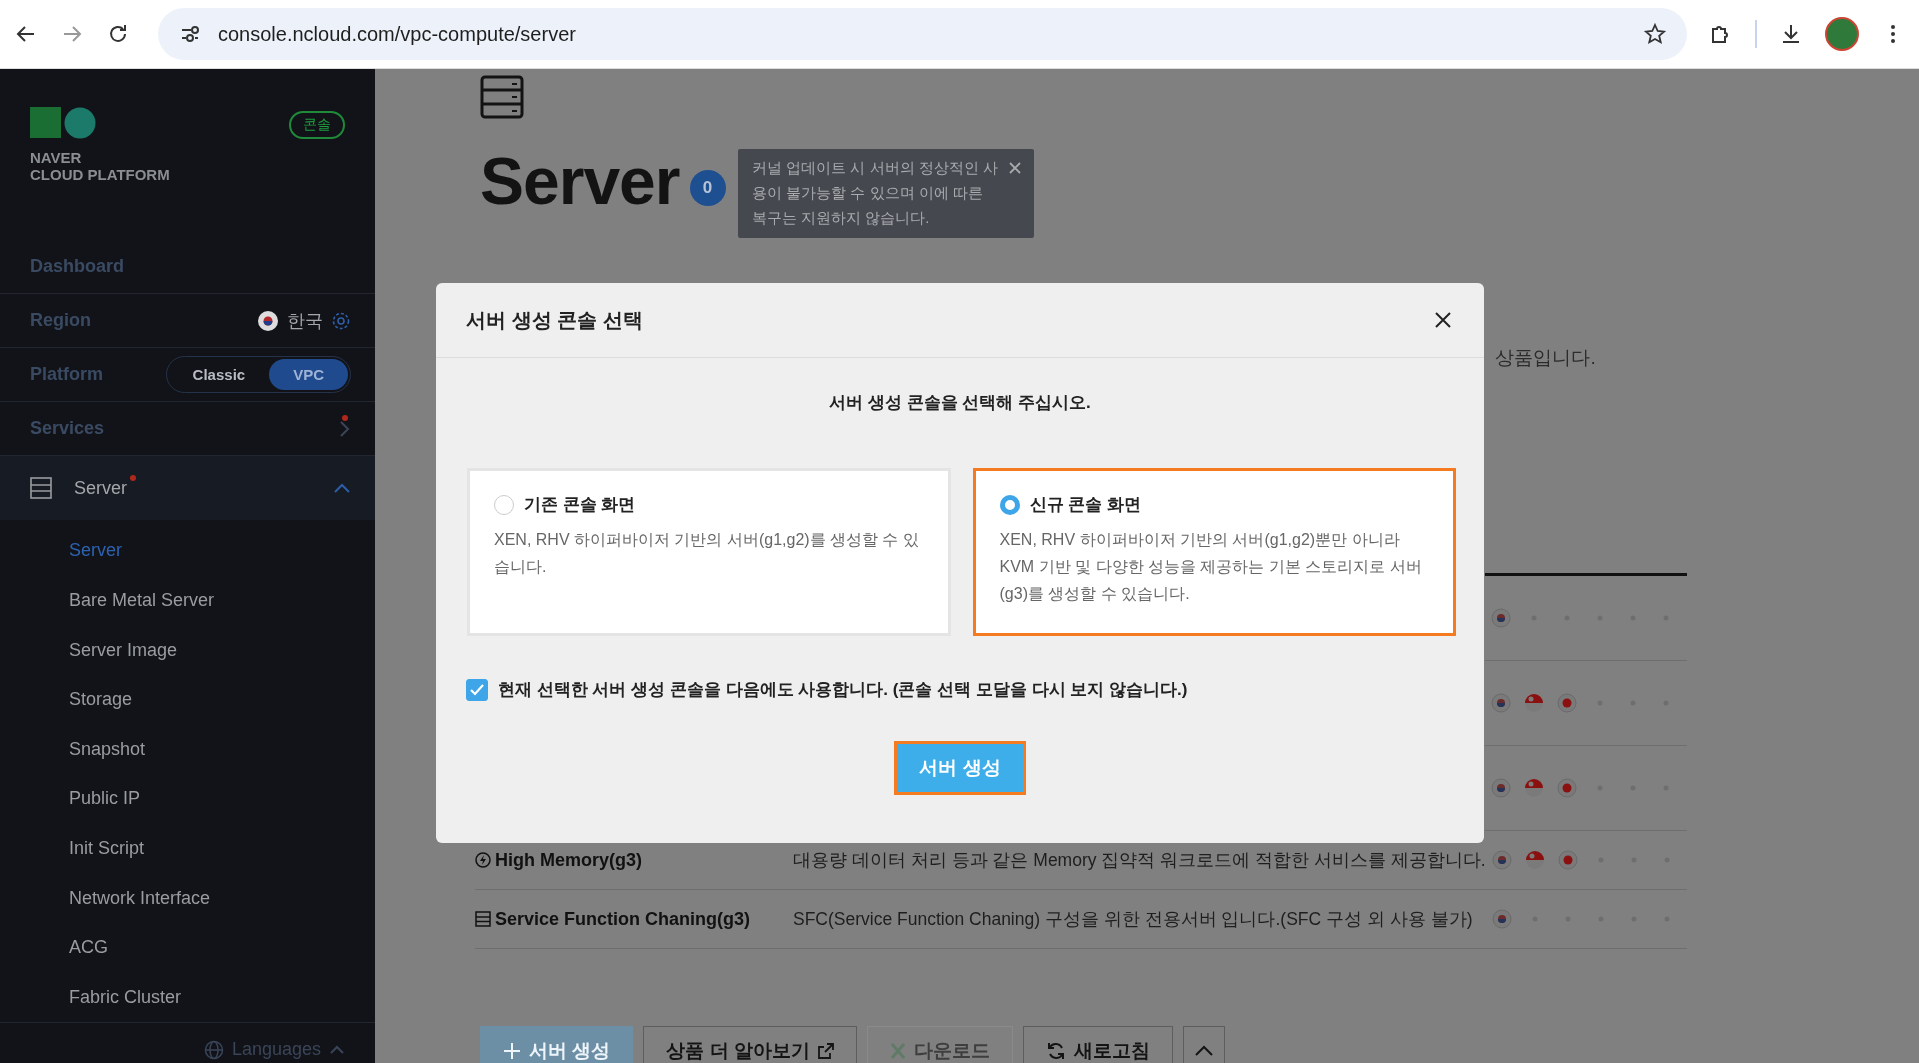 The width and height of the screenshot is (1919, 1063). Describe the element at coordinates (317, 125) in the screenshot. I see `console-badge: 콘솔` at that location.